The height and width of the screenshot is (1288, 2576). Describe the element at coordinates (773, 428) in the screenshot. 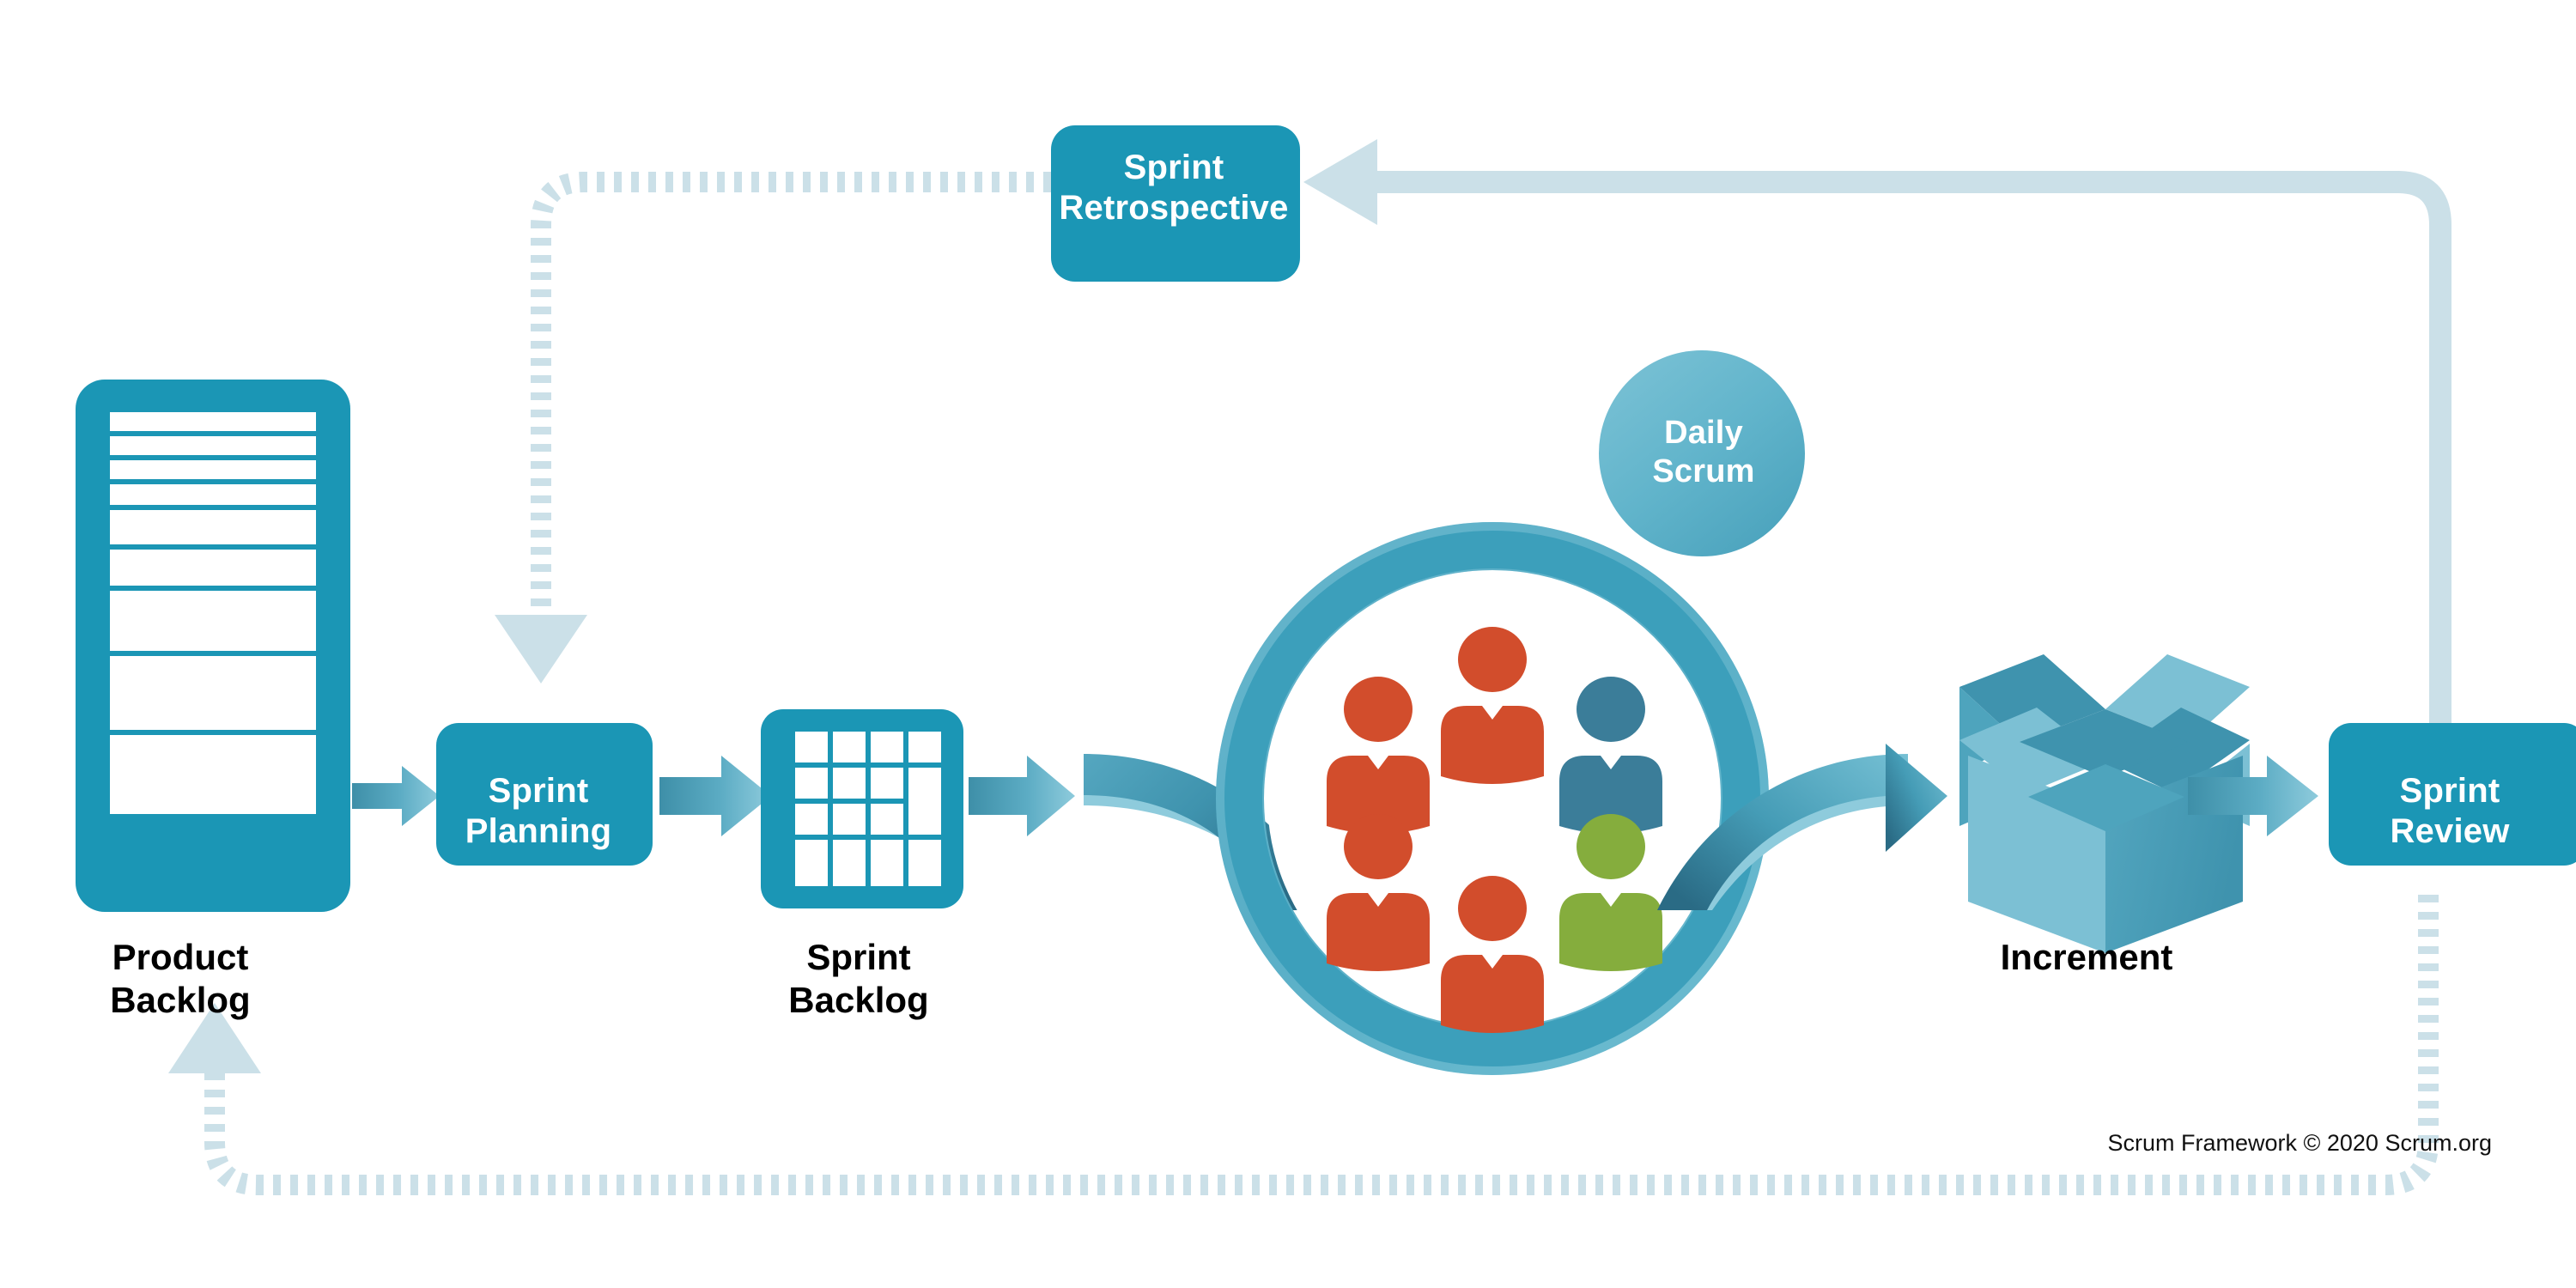

I see `connector-retrospective-to-planning` at that location.